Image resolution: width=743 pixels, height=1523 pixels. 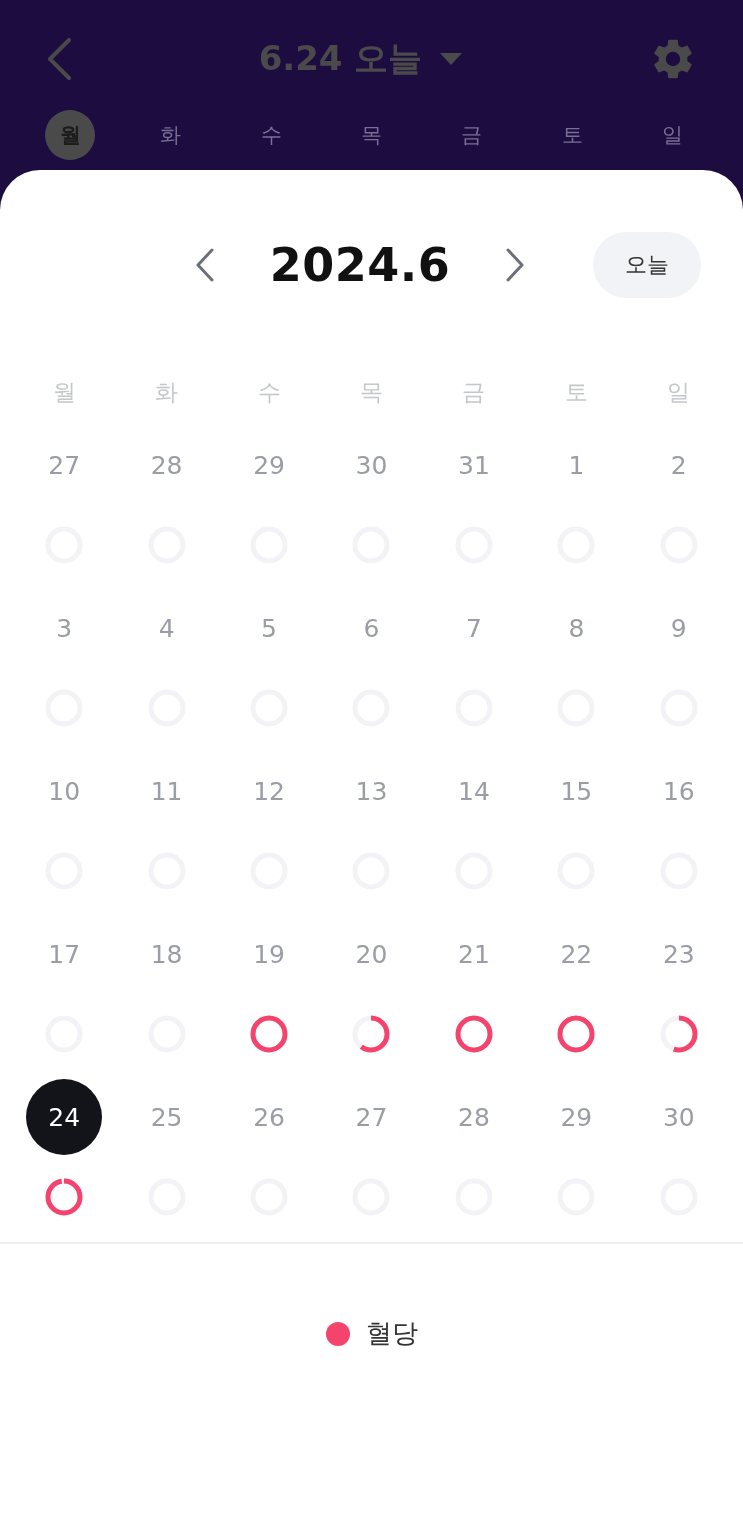 I want to click on weekday-label: 일, so click(x=679, y=392).